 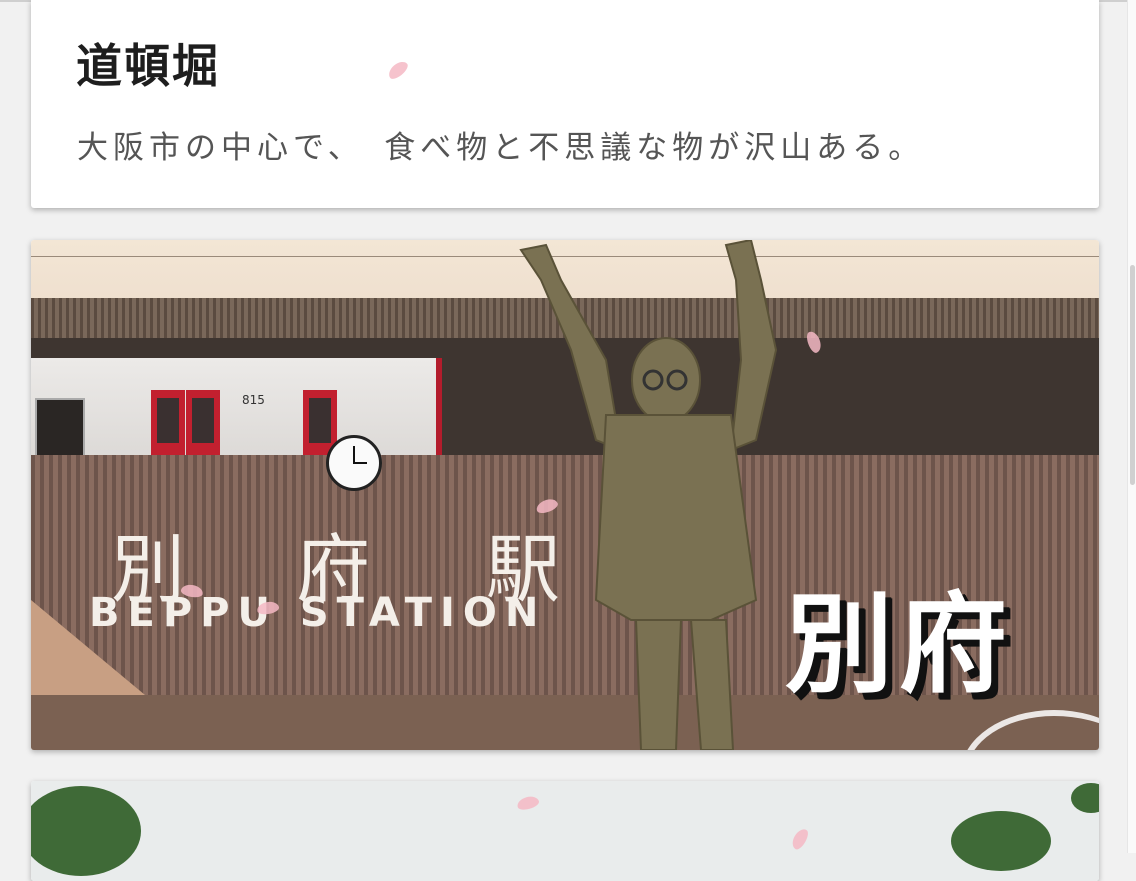 I want to click on station-clock, so click(x=354, y=463).